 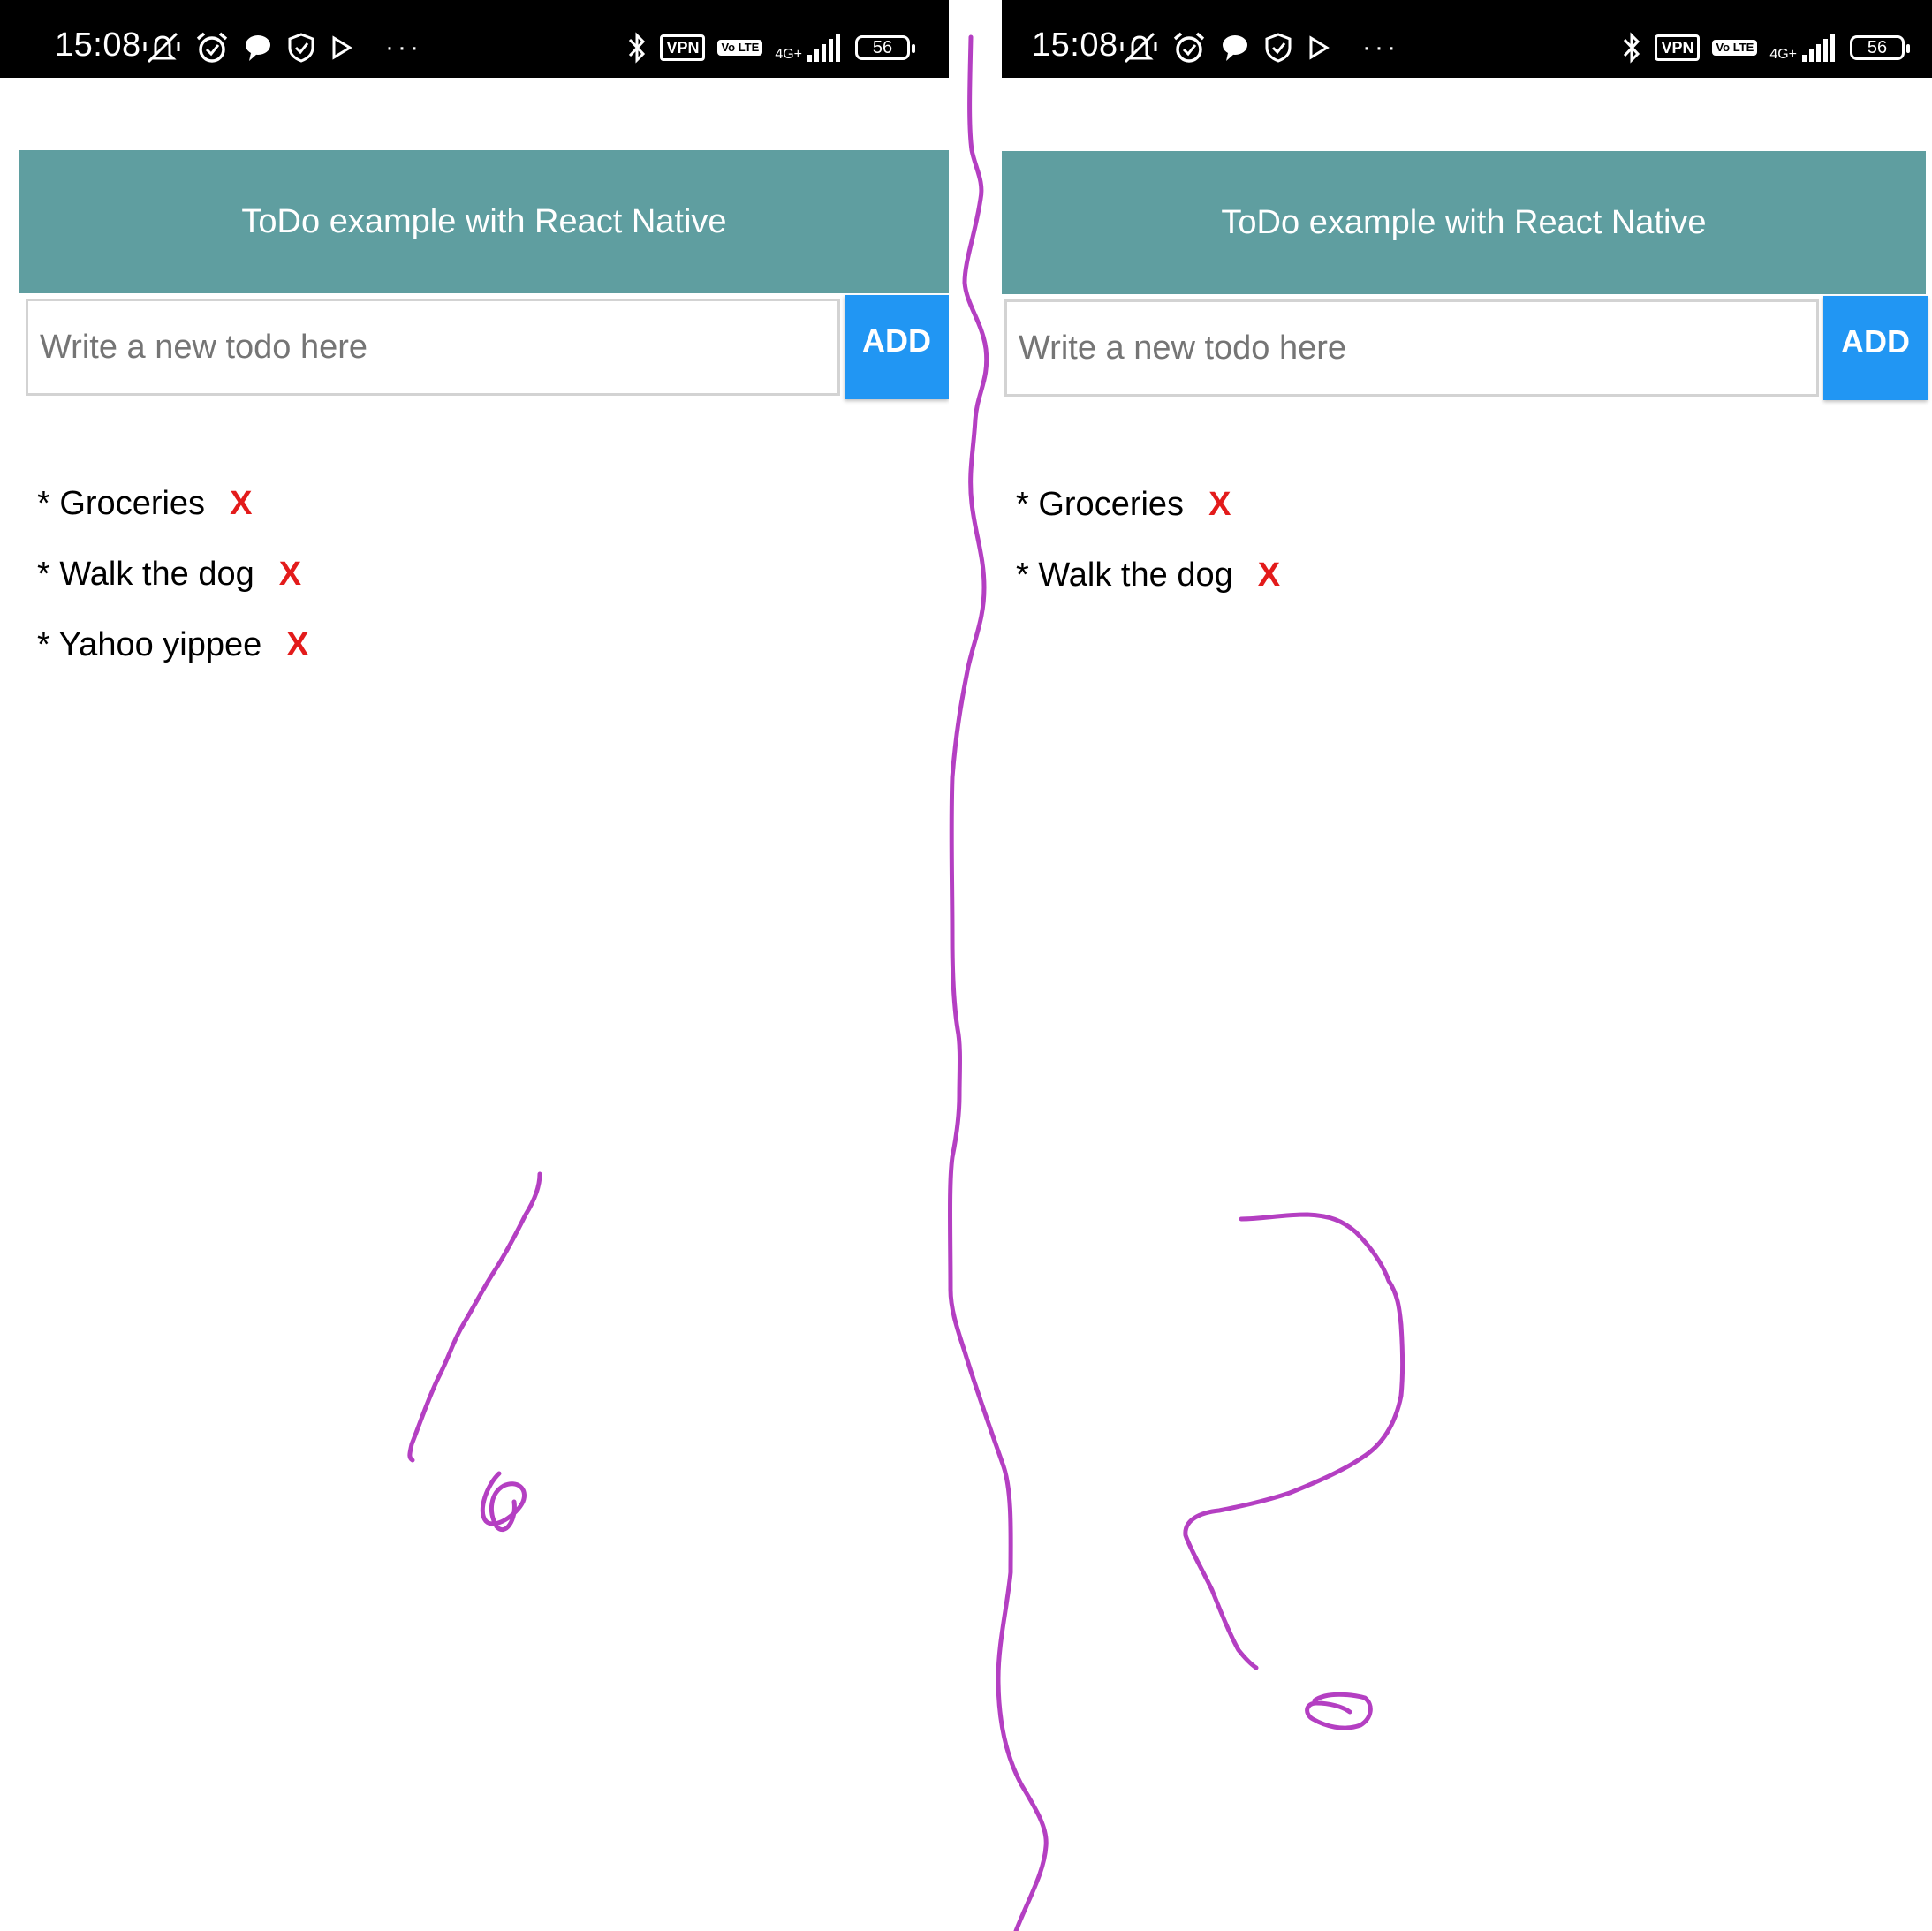 I want to click on todo-item-text: * Yahoo yippee, so click(x=149, y=644).